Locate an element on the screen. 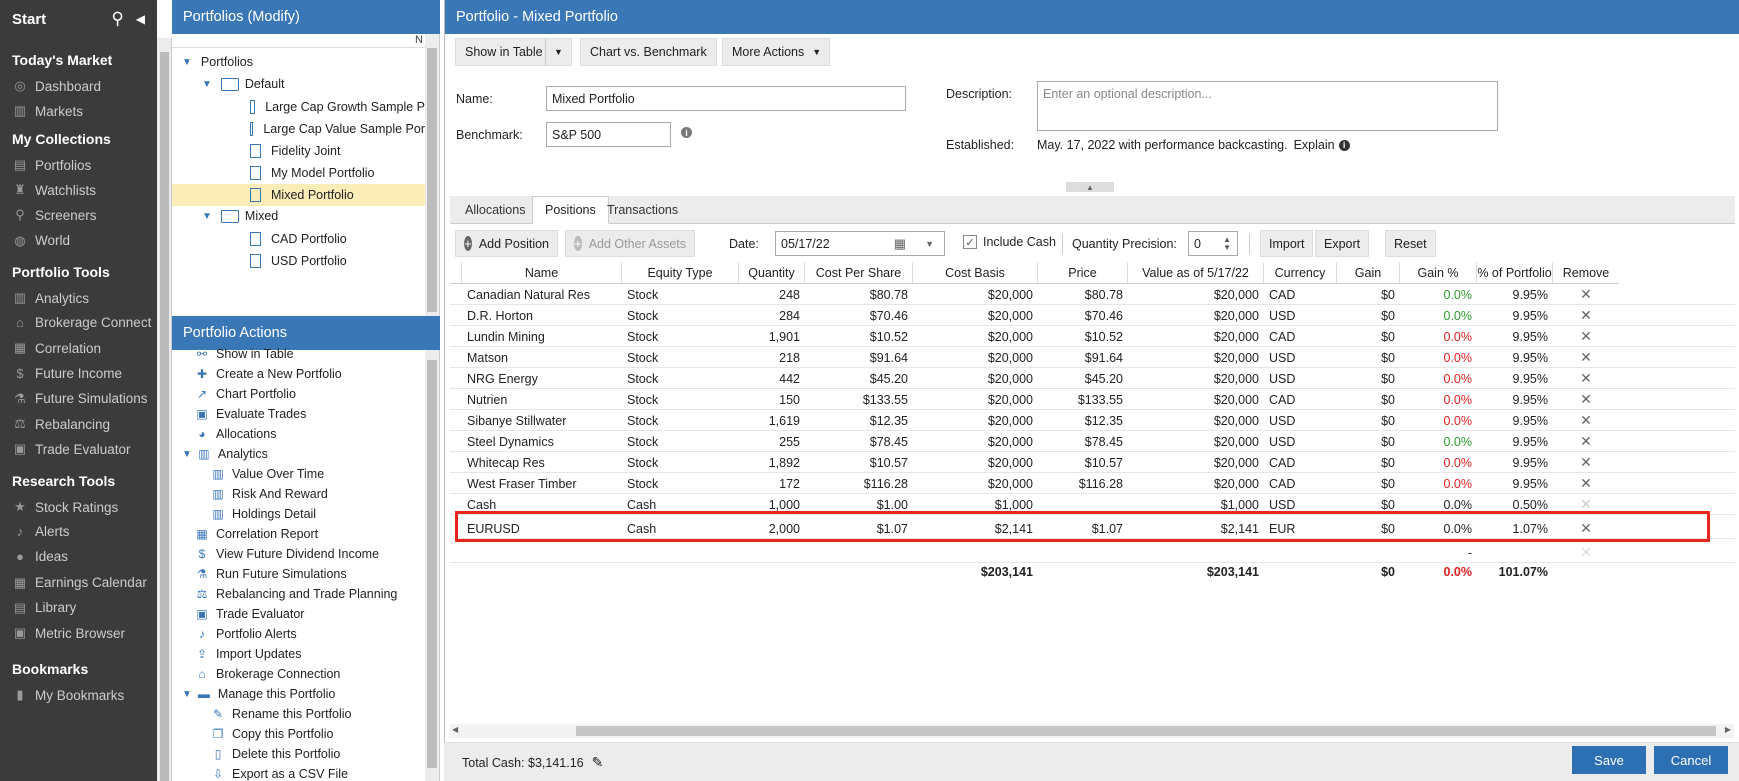 This screenshot has width=1739, height=781. action-analytics: ▼ ▥ Analytics is located at coordinates (225, 454).